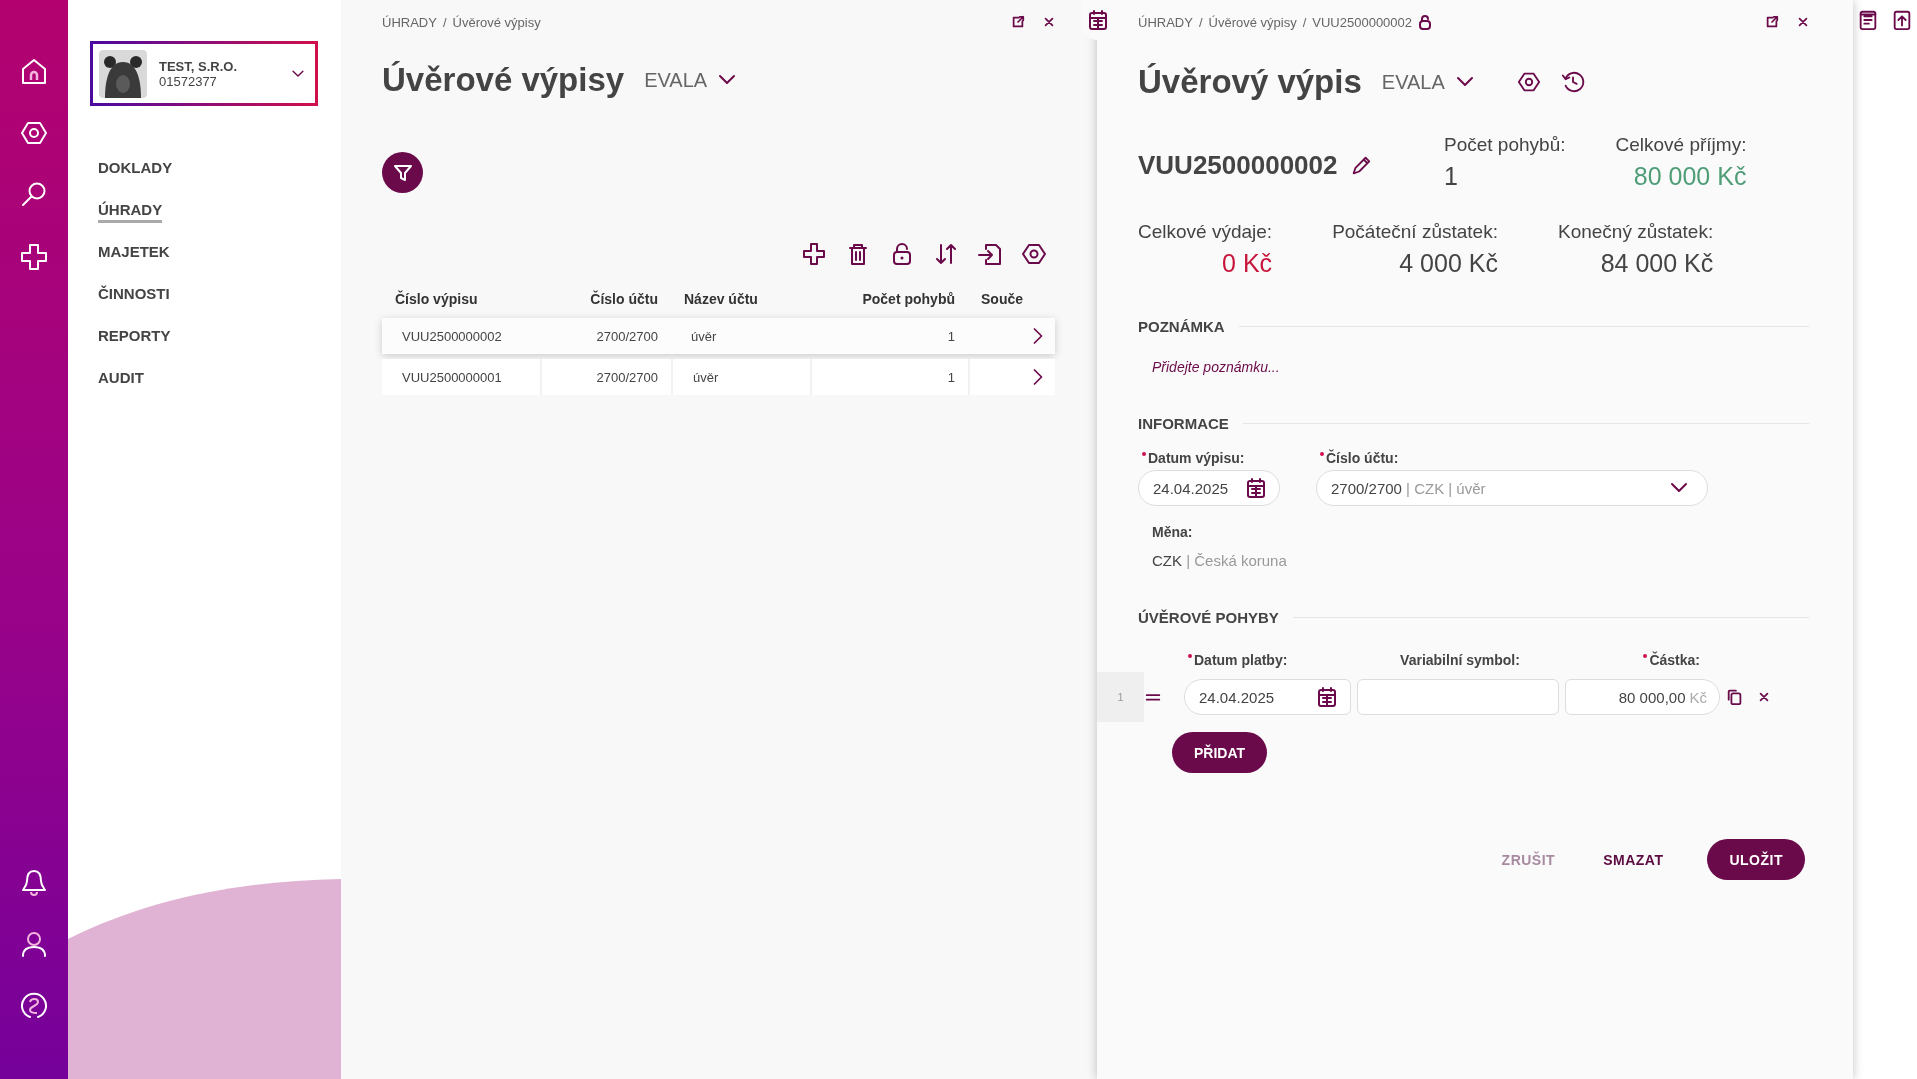 The width and height of the screenshot is (1917, 1079). I want to click on field-label: Datum výpisu:, so click(1196, 458).